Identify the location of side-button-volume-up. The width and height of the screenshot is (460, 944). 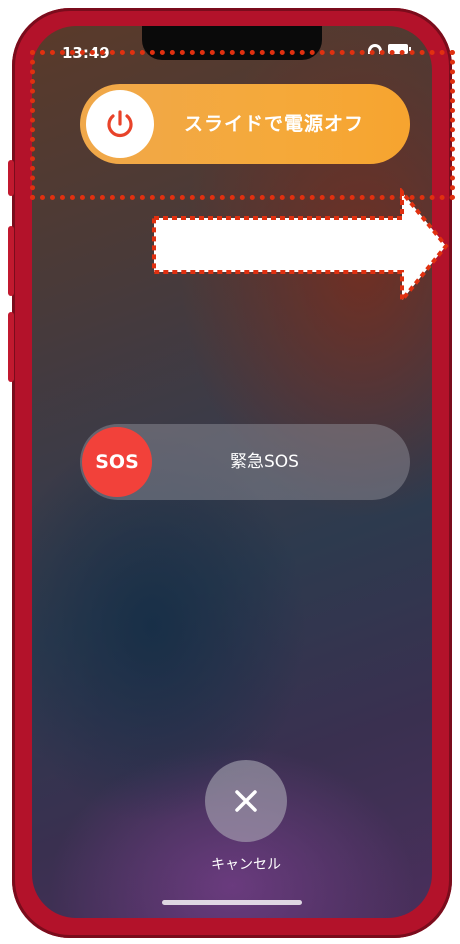
(11, 261).